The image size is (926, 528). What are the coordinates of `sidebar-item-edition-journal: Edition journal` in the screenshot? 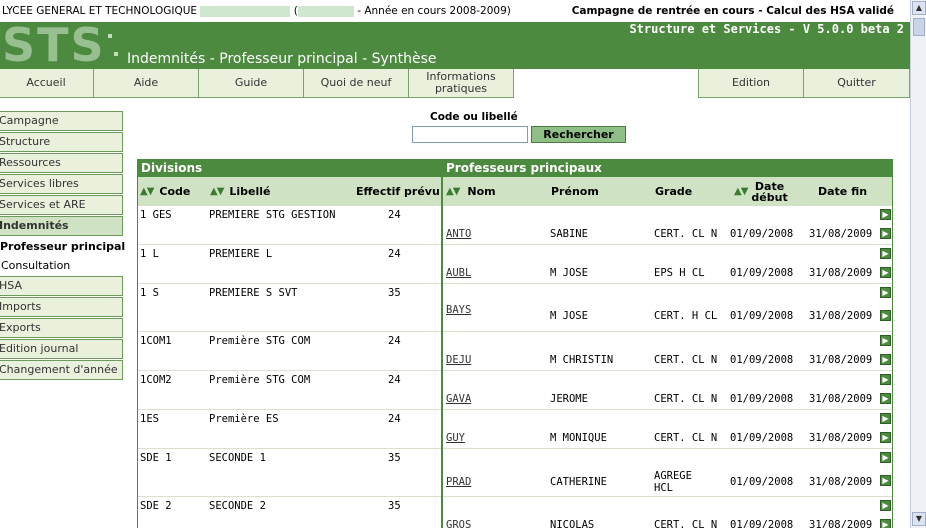 It's located at (61, 349).